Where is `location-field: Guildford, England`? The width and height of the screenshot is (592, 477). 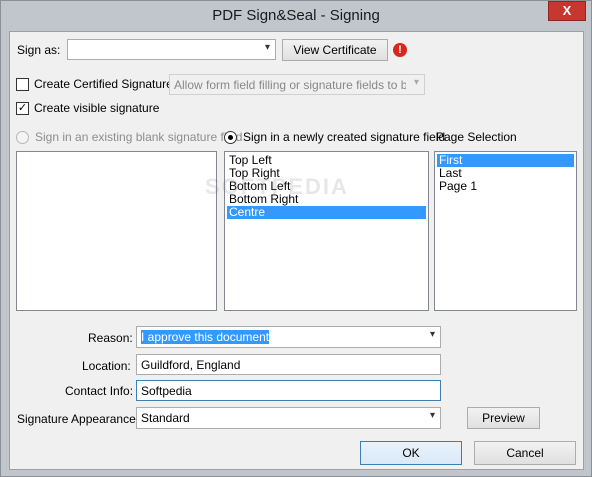
location-field: Guildford, England is located at coordinates (288, 364).